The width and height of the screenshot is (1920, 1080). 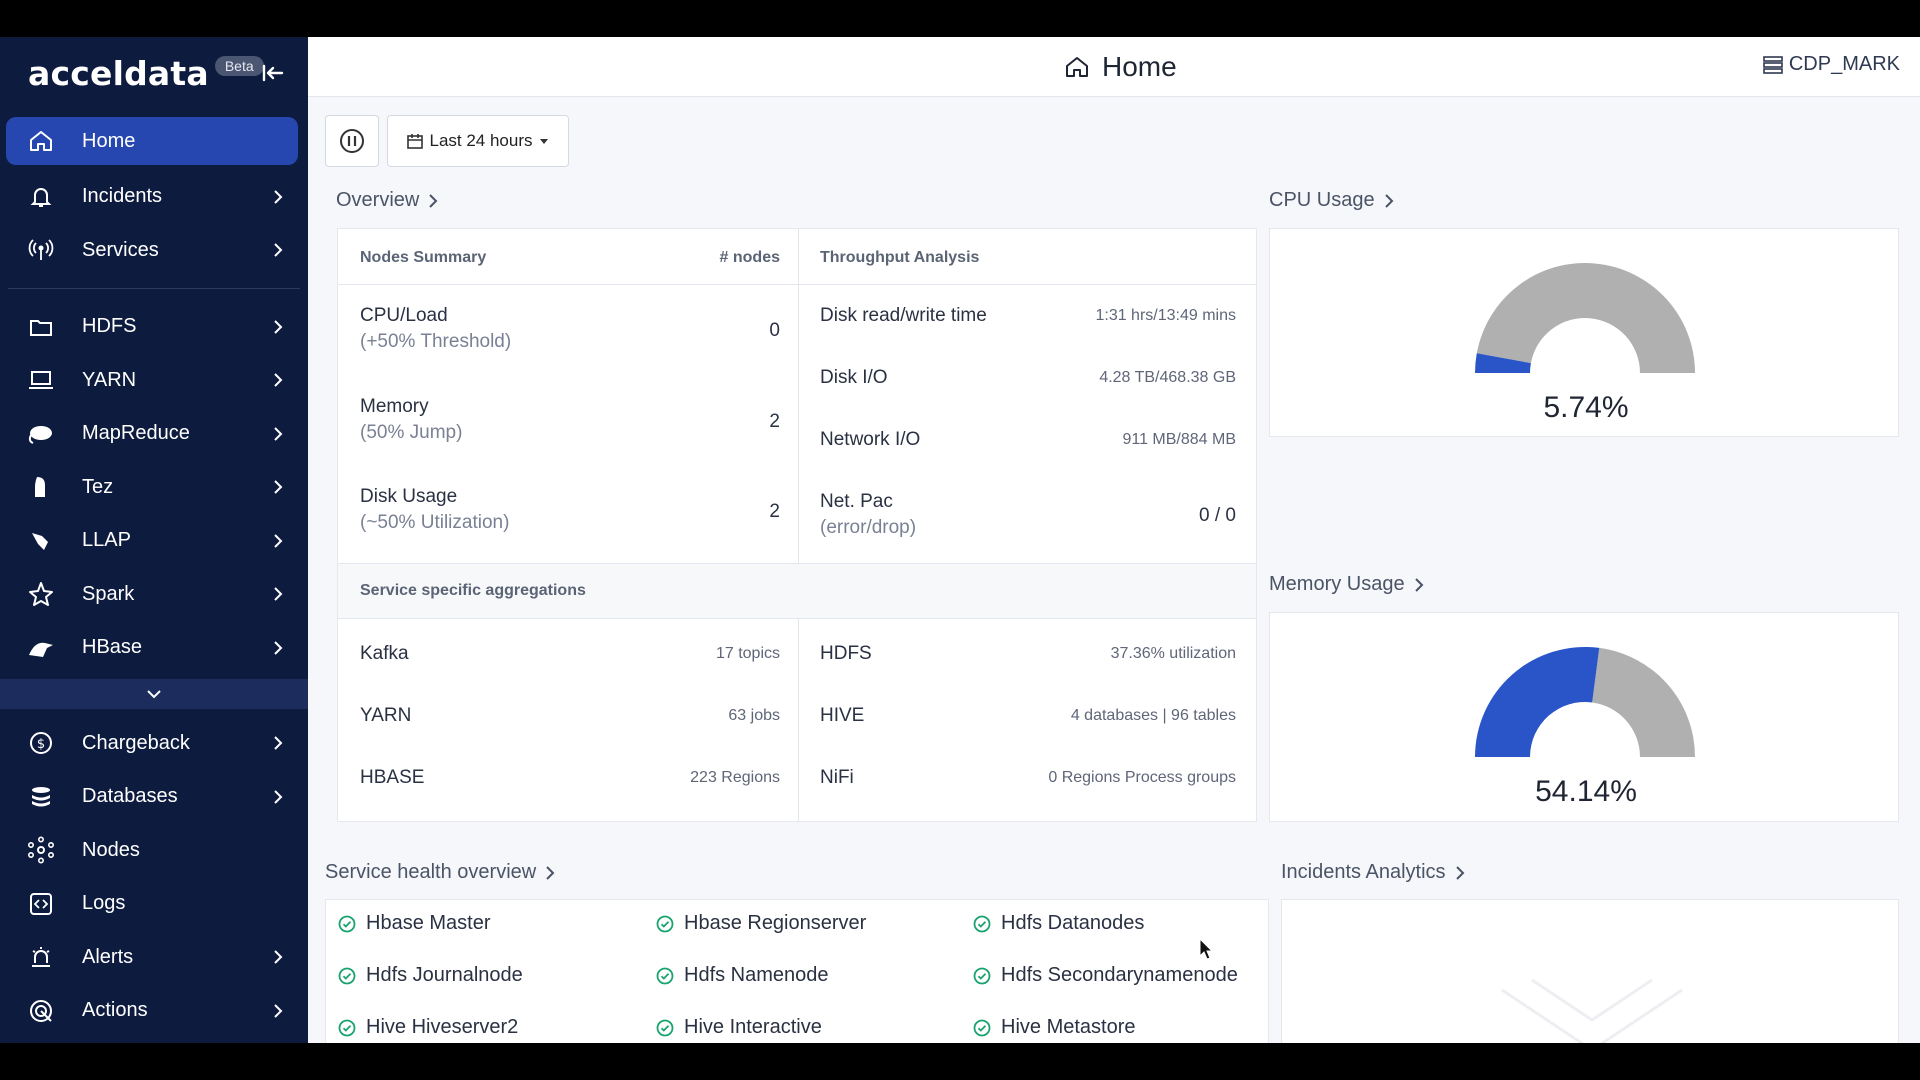 I want to click on header-bar: Home CDP_MARK, so click(x=1114, y=67).